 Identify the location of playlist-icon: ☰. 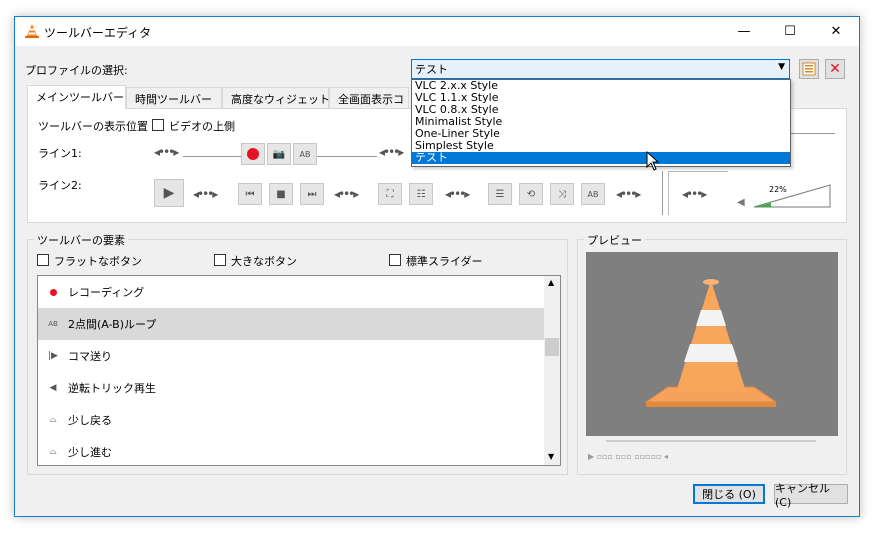
(500, 194).